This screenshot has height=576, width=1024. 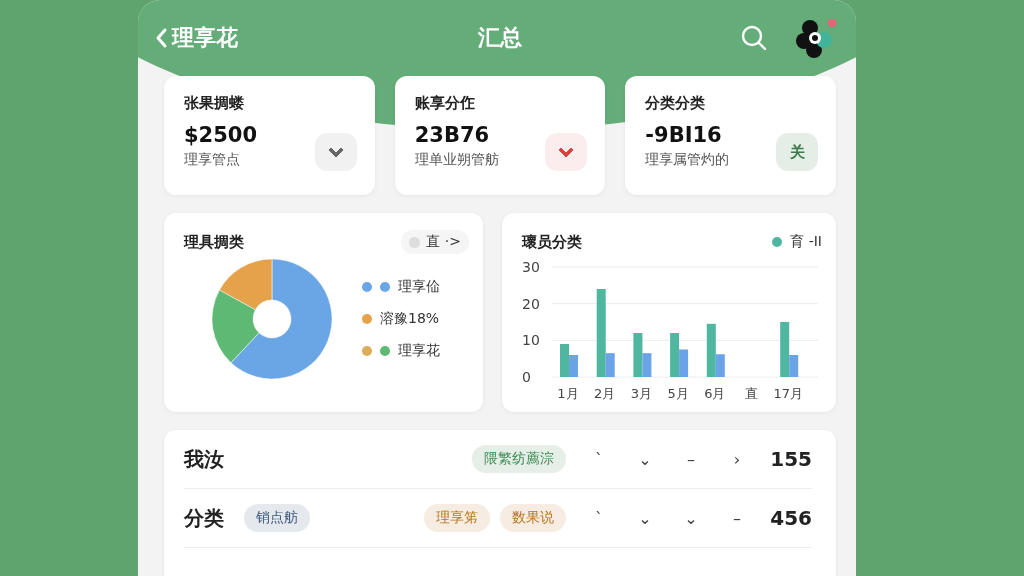 I want to click on axis-label: 6月, so click(x=715, y=393).